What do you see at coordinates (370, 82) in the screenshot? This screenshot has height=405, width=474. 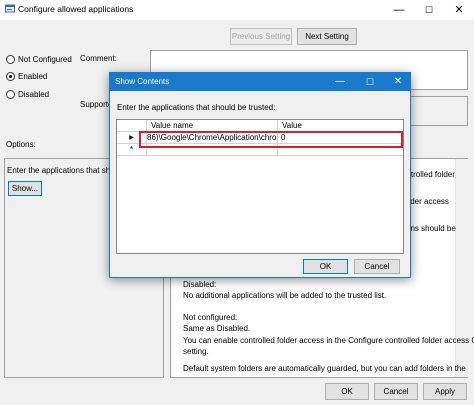 I see `dialog-maximize-button: ☐` at bounding box center [370, 82].